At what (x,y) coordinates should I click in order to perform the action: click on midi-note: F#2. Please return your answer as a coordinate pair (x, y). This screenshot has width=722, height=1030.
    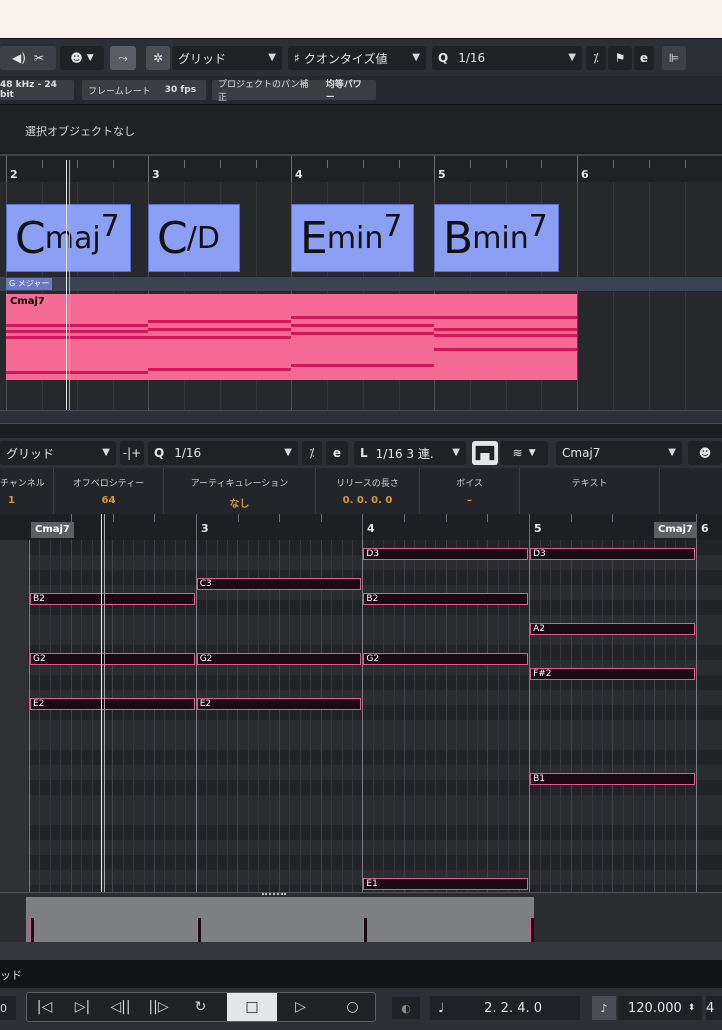
    Looking at the image, I should click on (612, 674).